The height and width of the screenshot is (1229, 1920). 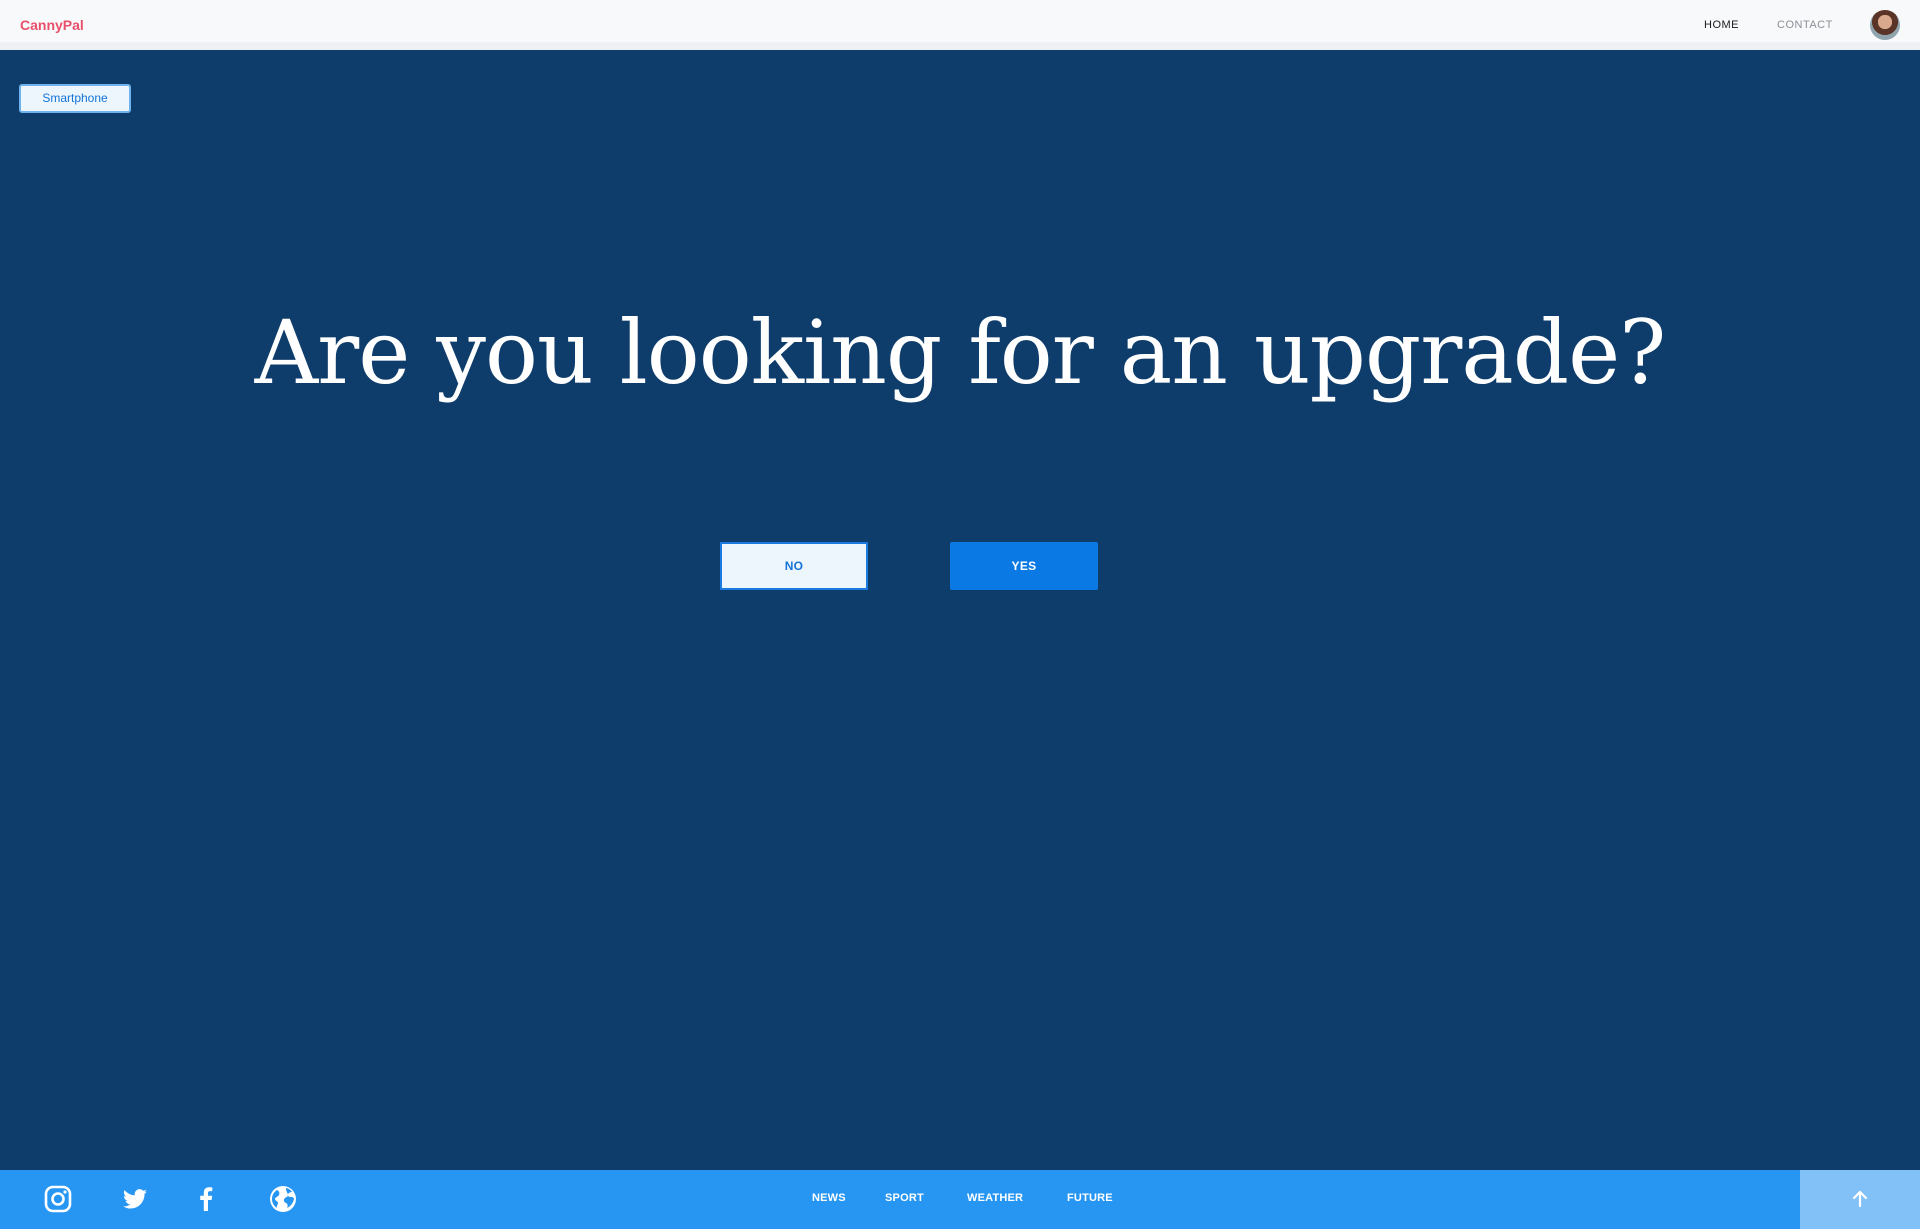 I want to click on brand-logo: CannyPal, so click(x=52, y=25).